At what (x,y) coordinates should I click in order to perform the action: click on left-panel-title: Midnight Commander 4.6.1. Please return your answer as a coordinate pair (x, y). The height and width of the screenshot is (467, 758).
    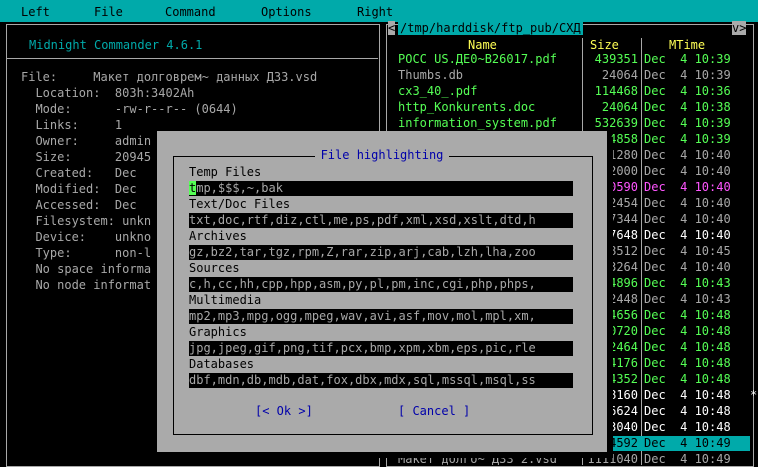
    Looking at the image, I should click on (116, 45).